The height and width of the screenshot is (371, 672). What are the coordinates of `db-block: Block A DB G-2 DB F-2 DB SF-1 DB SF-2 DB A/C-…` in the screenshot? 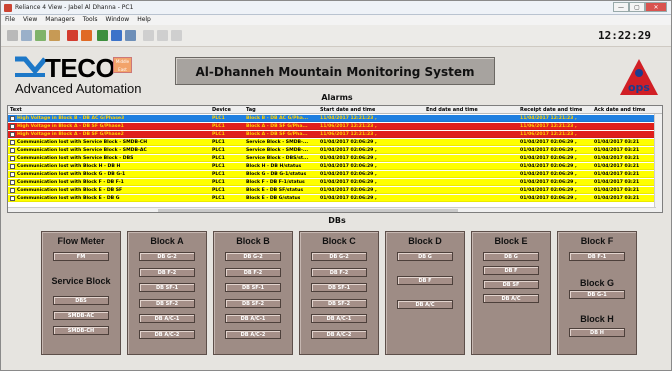 It's located at (167, 293).